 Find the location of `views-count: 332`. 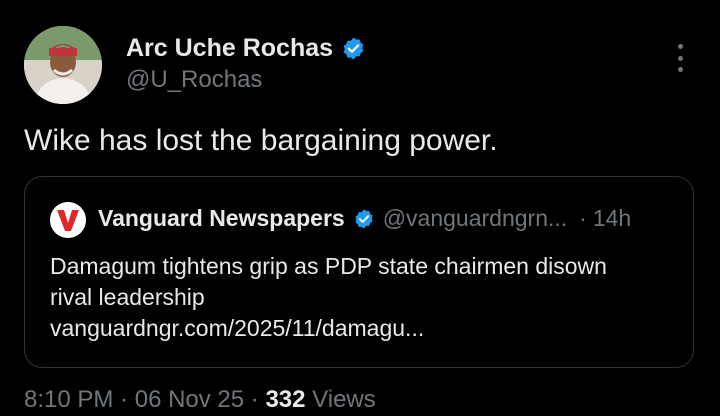

views-count: 332 is located at coordinates (285, 399).